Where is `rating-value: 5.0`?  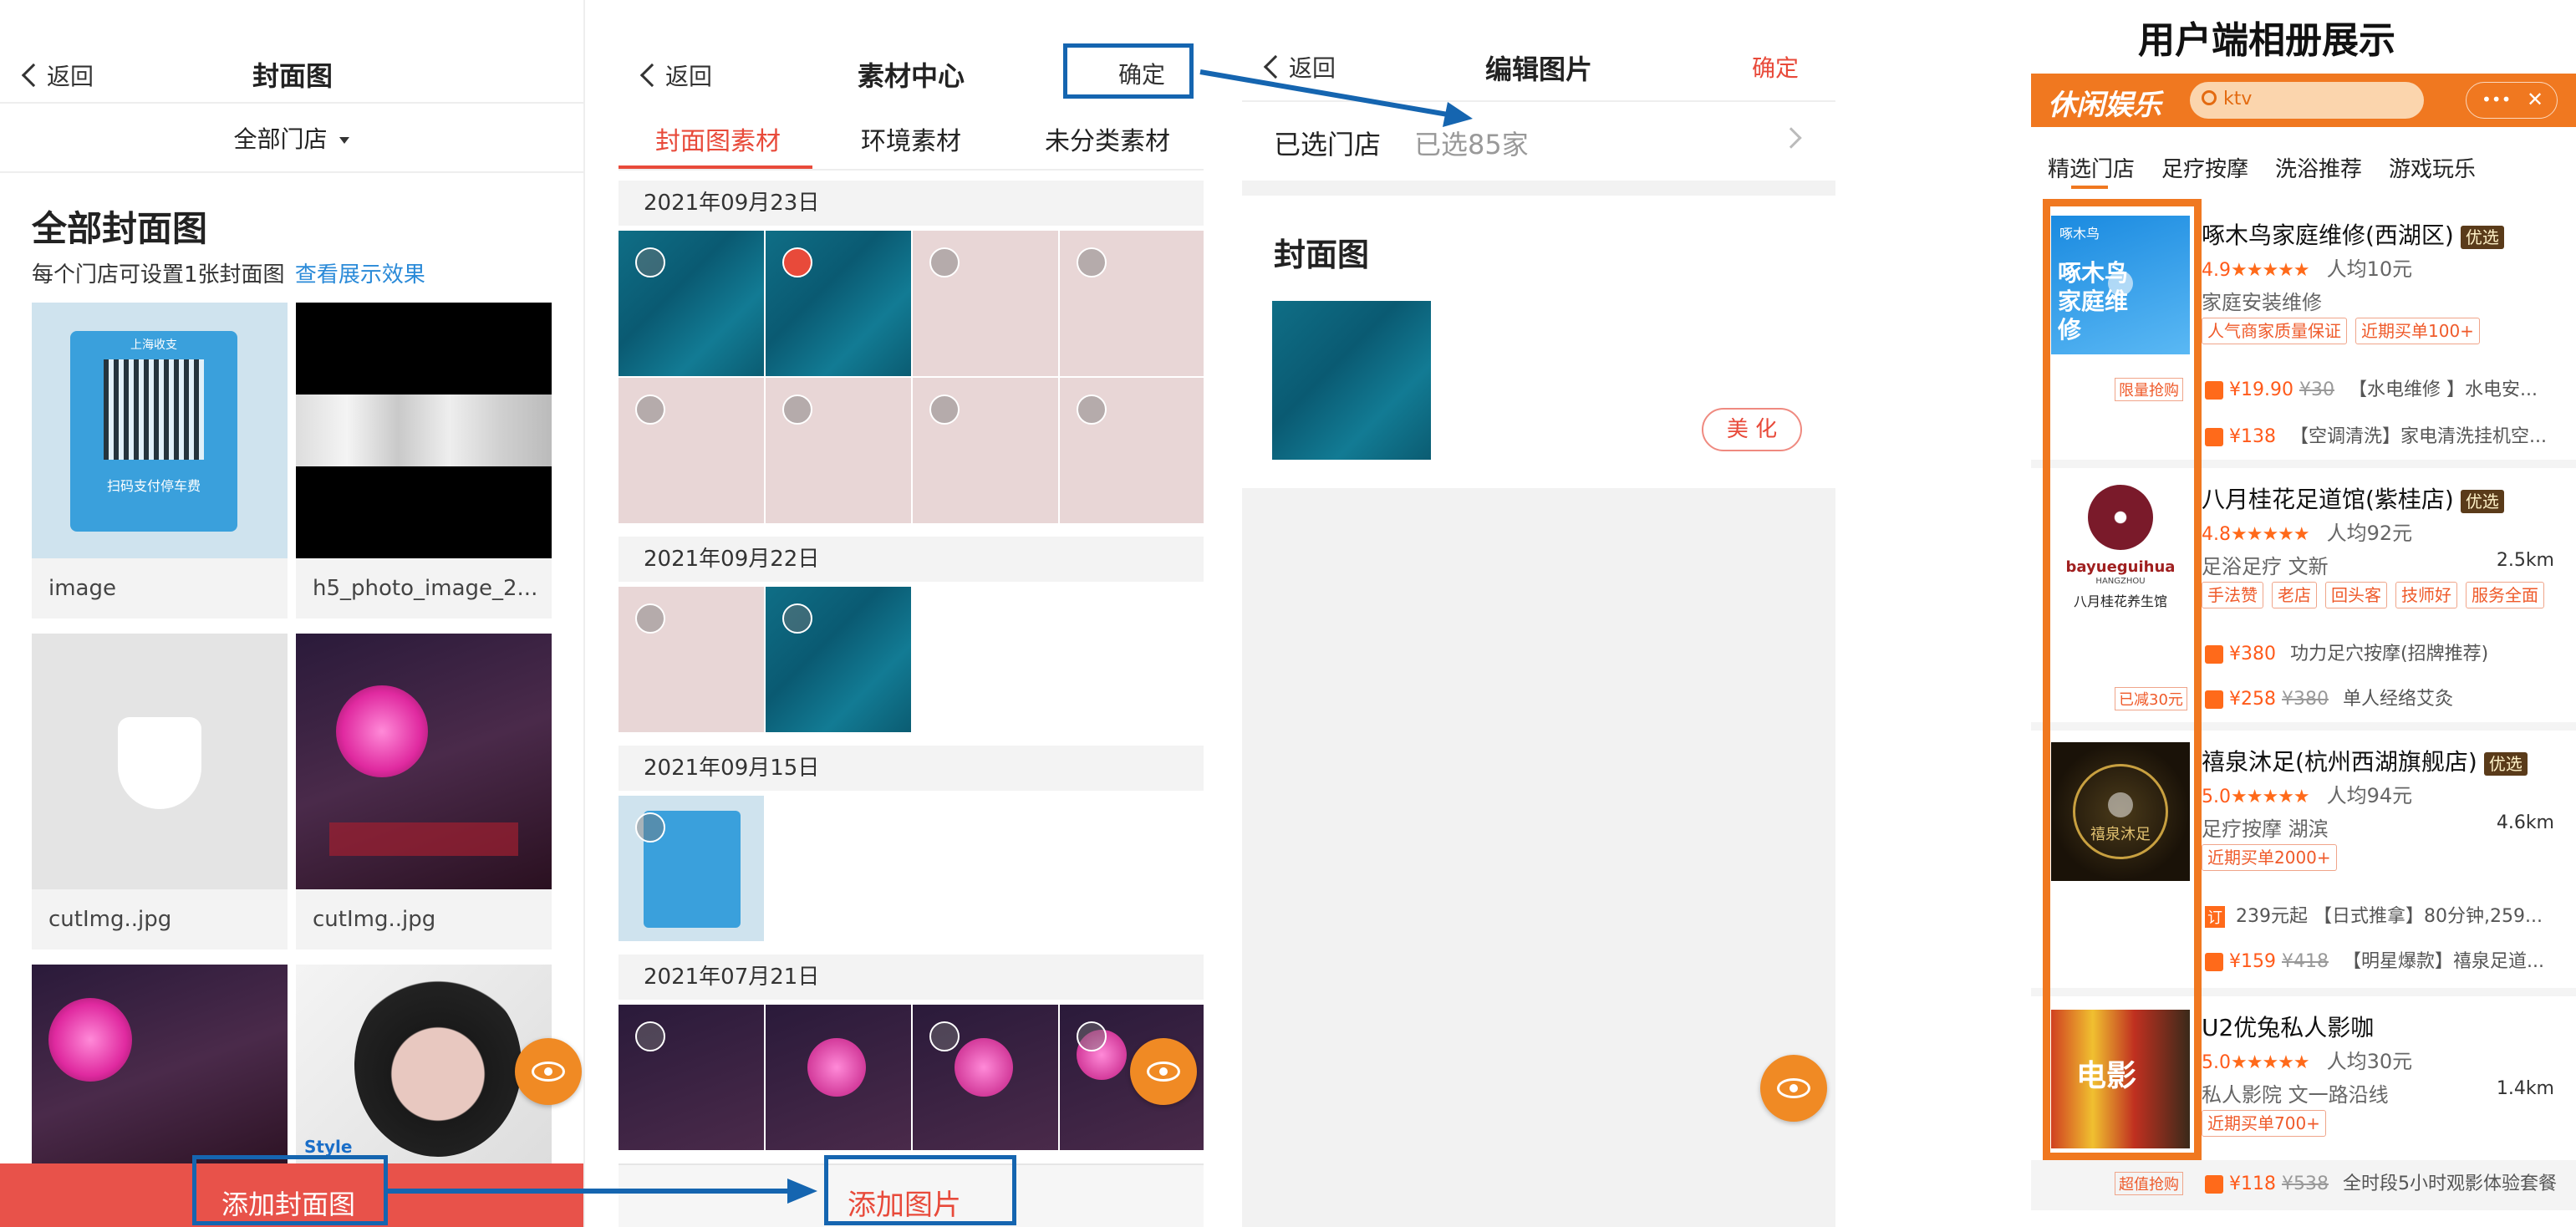 rating-value: 5.0 is located at coordinates (2216, 797).